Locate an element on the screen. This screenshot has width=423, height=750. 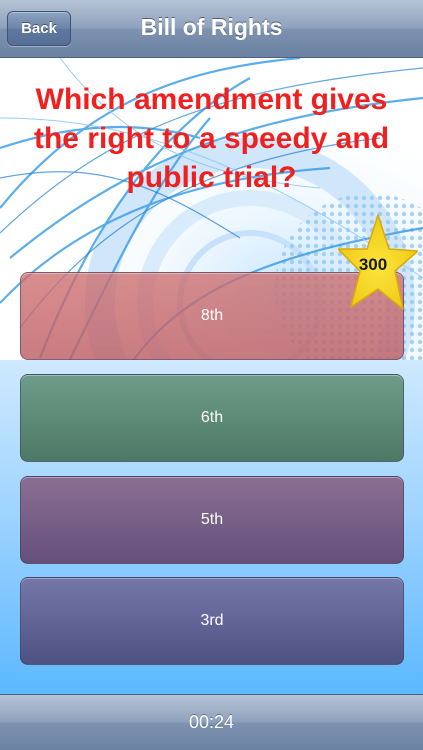
timer: 00:24 is located at coordinates (211, 722).